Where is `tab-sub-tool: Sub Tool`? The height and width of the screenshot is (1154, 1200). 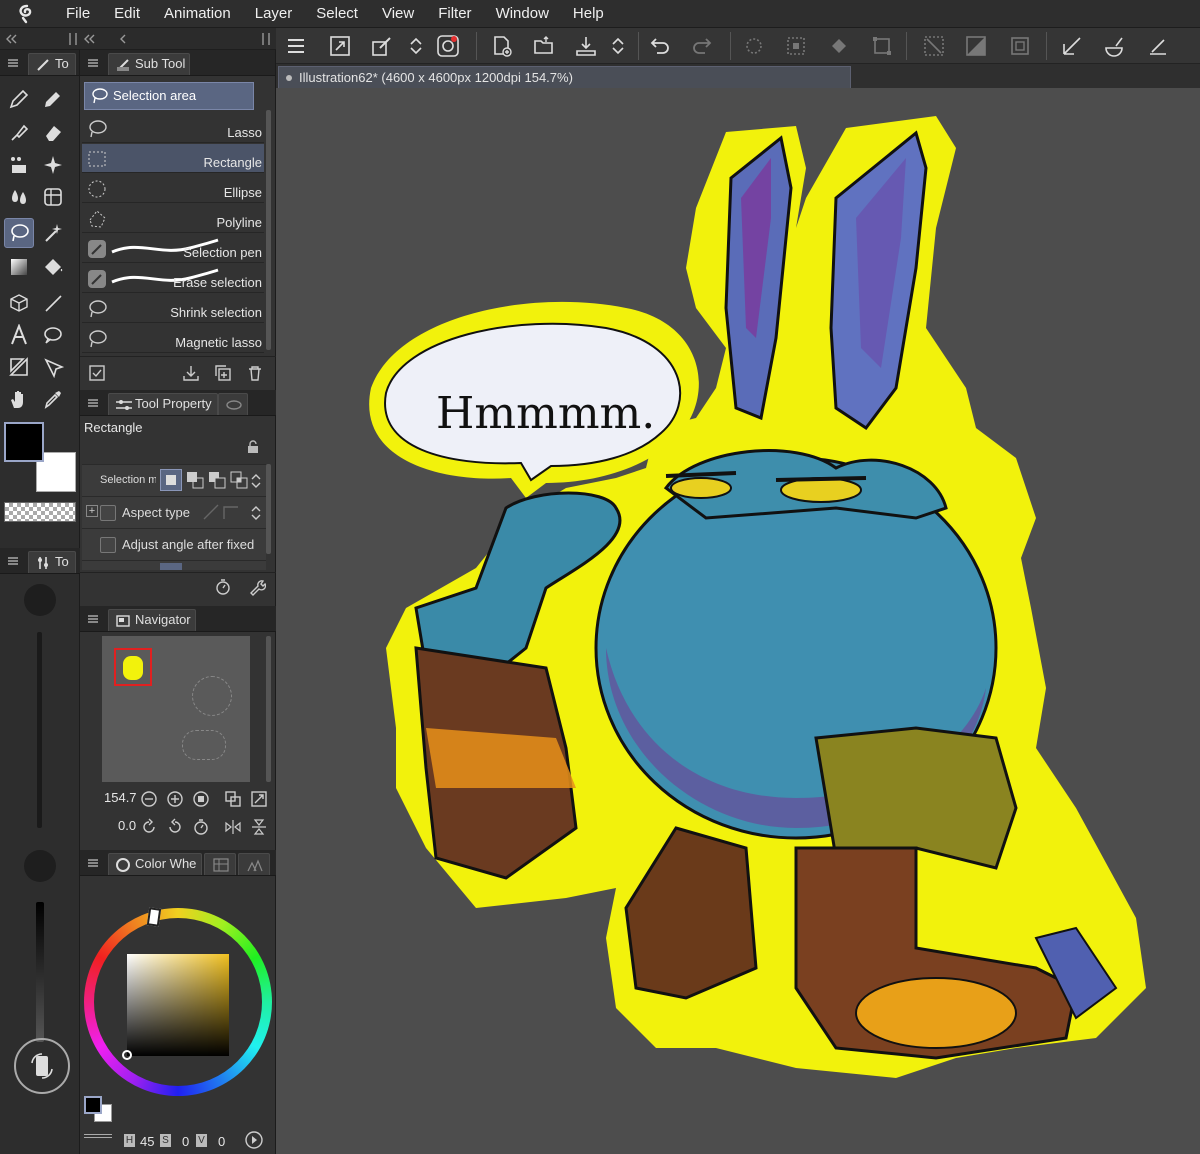 tab-sub-tool: Sub Tool is located at coordinates (149, 64).